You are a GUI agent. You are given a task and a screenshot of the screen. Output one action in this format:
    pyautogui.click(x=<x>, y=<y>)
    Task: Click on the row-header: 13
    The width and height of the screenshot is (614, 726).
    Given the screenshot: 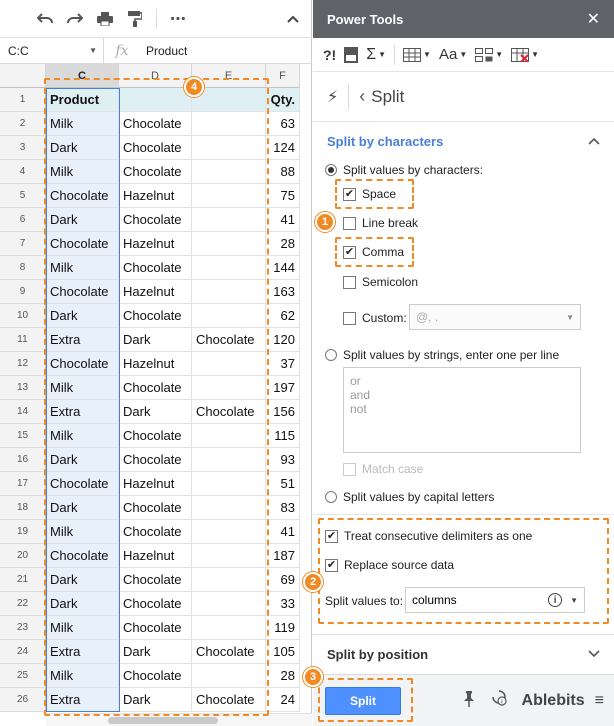 What is the action you would take?
    pyautogui.click(x=23, y=388)
    